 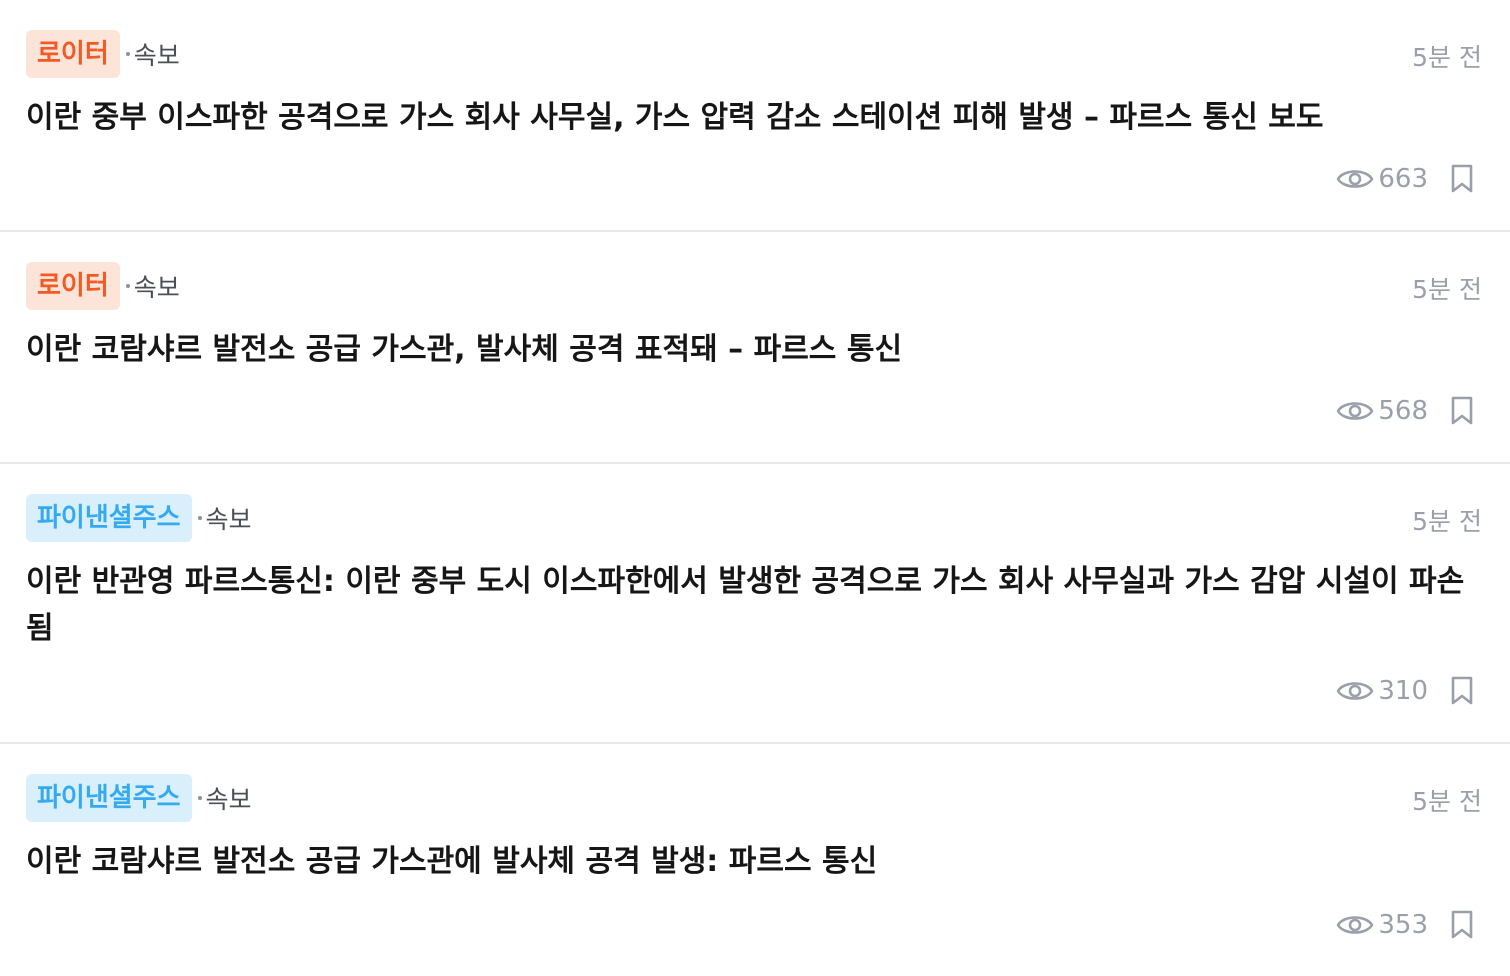 I want to click on headline: 이란 코람샤르 발전소 공급 가스관, 발사체 공격 표적돼 – 파르스 통신, so click(x=754, y=349).